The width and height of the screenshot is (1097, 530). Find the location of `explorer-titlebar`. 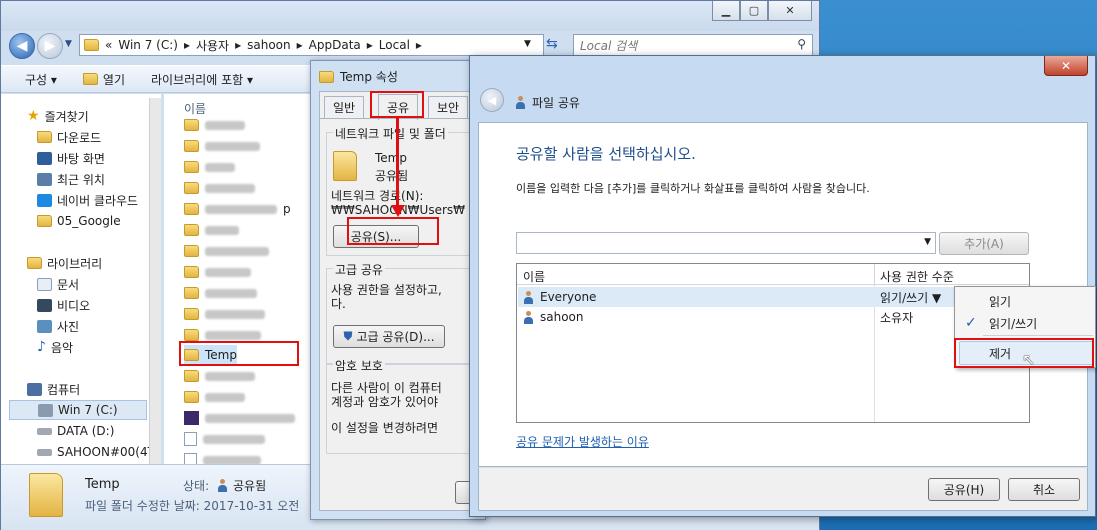

explorer-titlebar is located at coordinates (410, 16).